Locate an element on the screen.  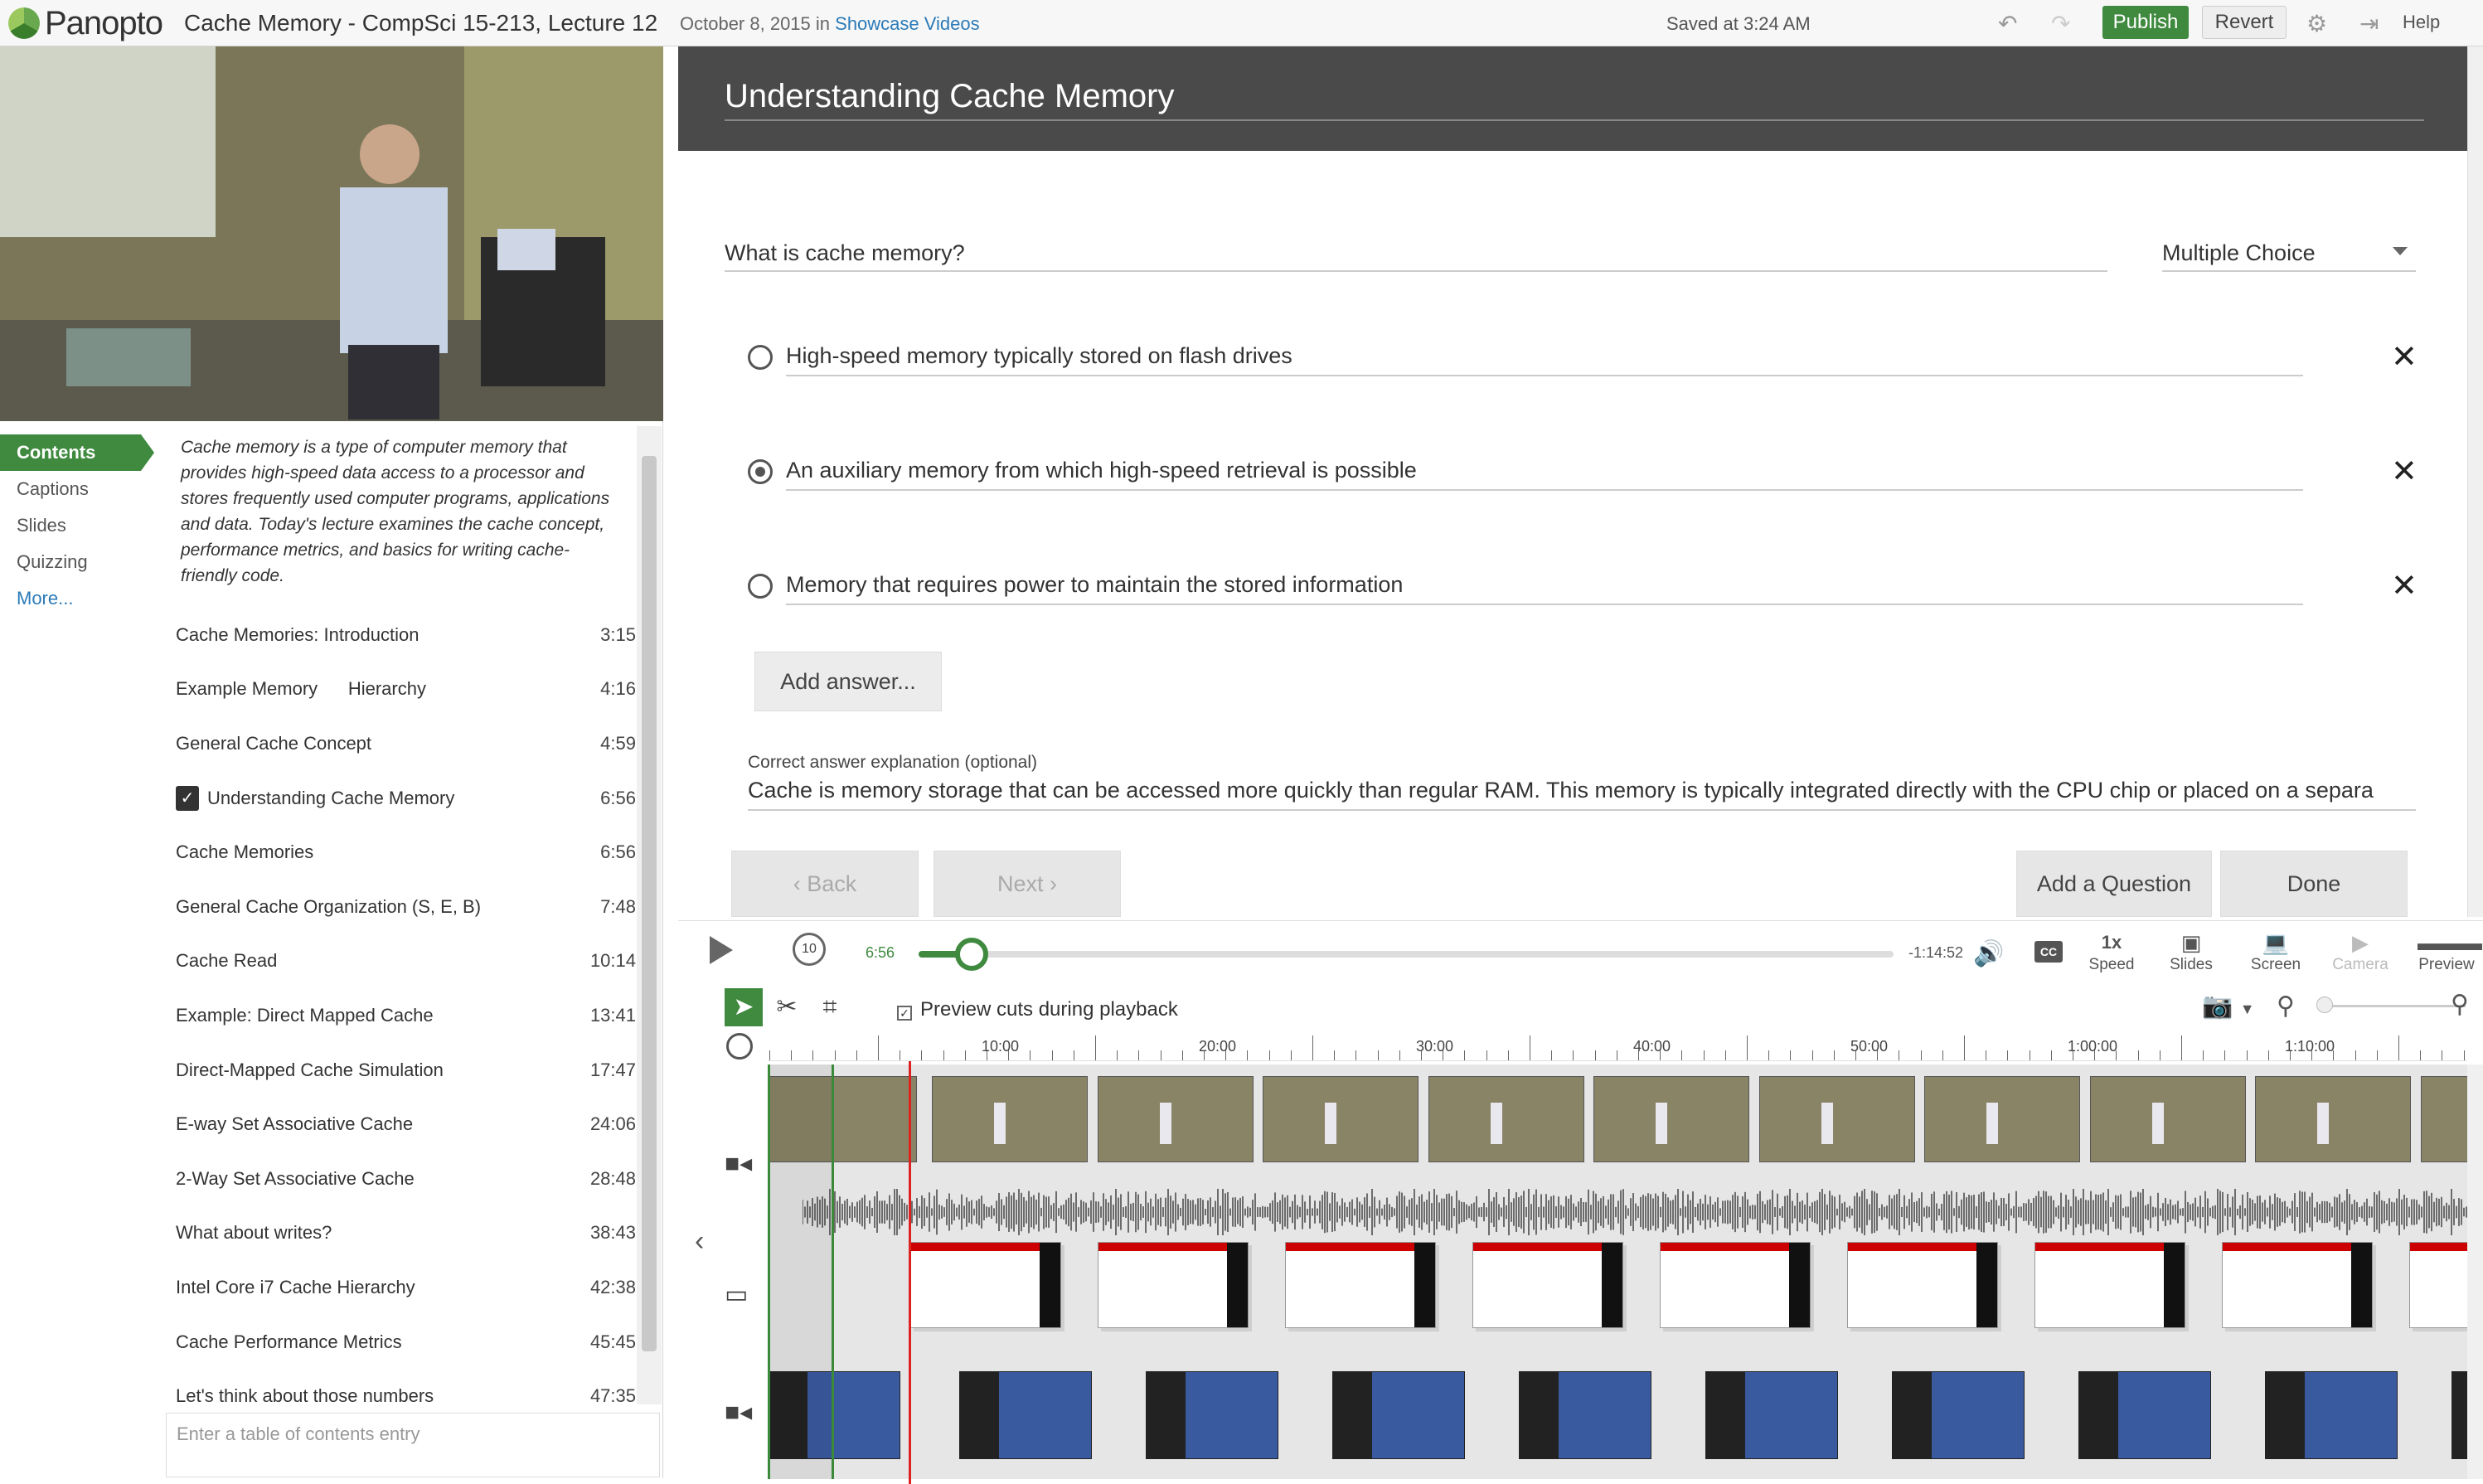
toc-entry: 2-Way Set Associative Cache28:48 is located at coordinates (406, 1179).